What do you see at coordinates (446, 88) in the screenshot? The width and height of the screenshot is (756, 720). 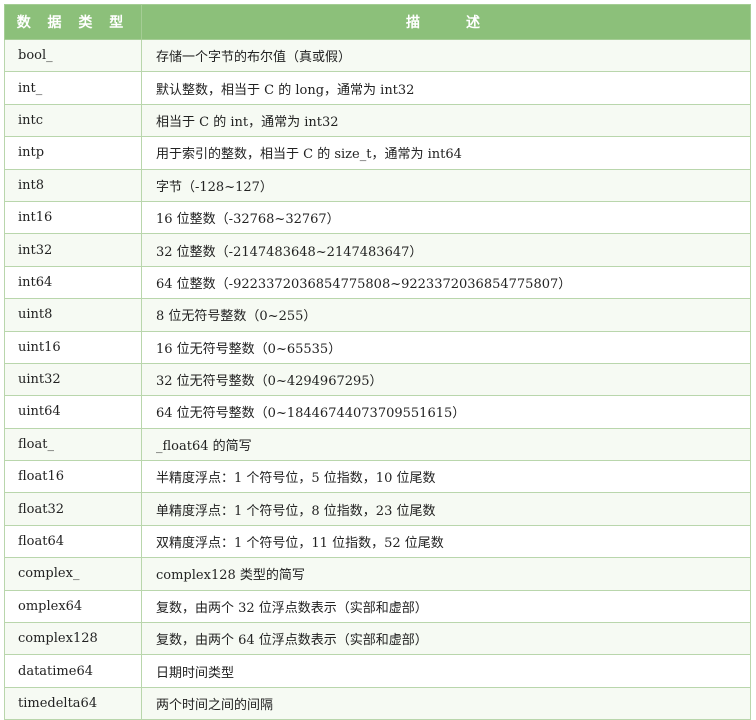 I see `description-cell: 默认整数，相当于 C 的 long，通常为 int32` at bounding box center [446, 88].